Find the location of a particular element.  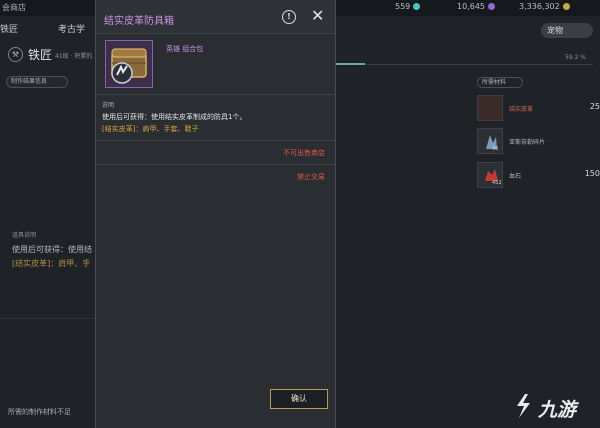

resource-2: 10,645 is located at coordinates (476, 6).